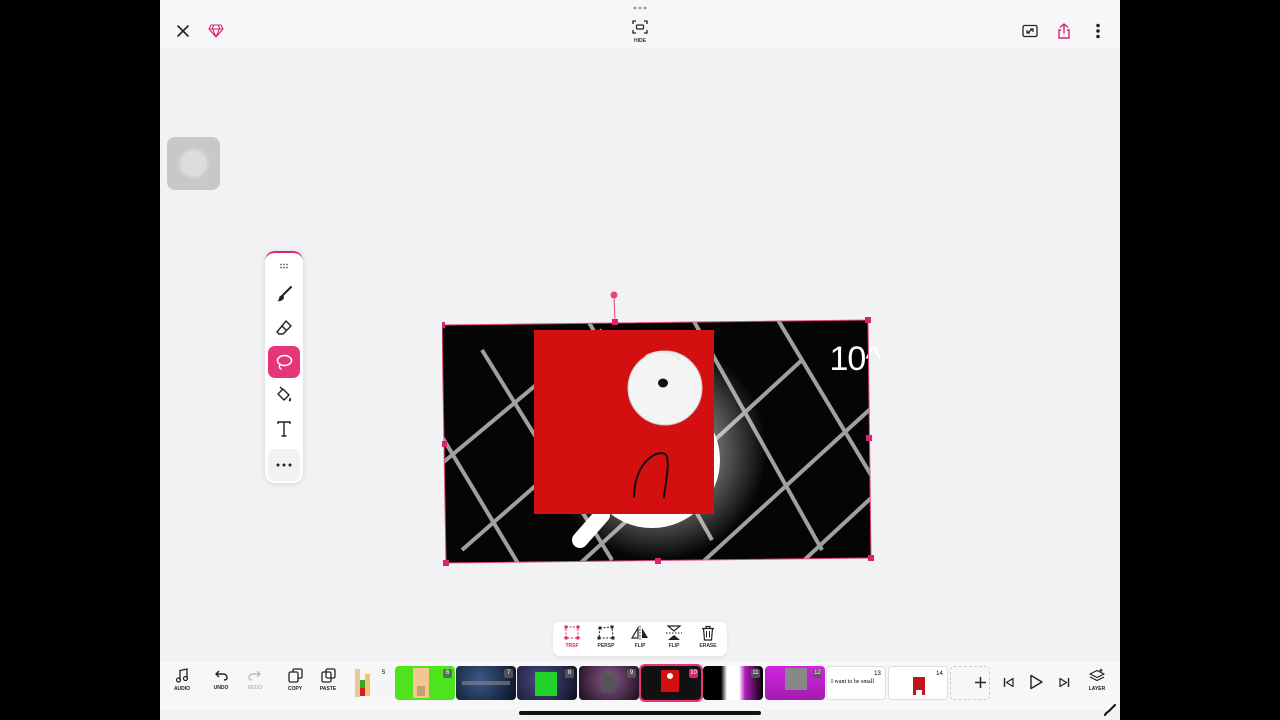 The width and height of the screenshot is (1280, 720). I want to click on redo-label: REDO, so click(255, 688).